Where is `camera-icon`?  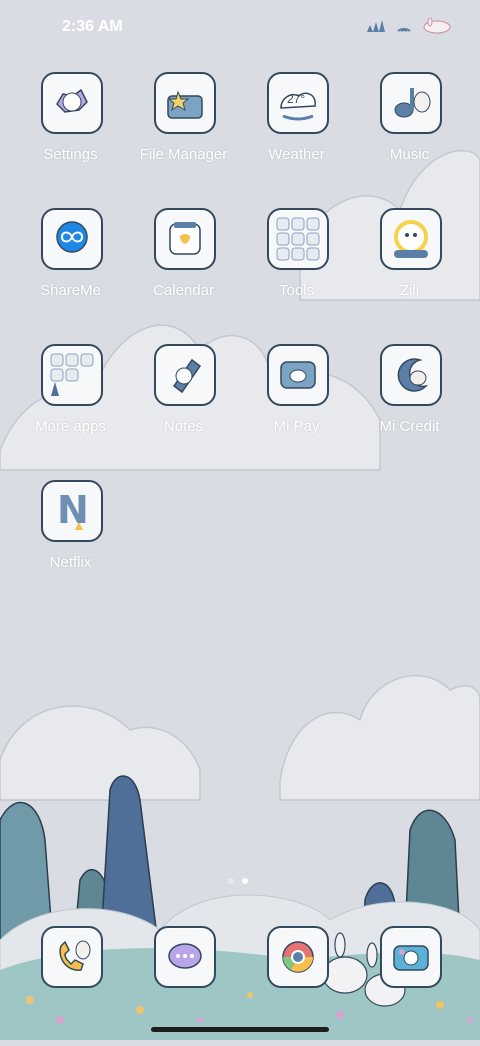
camera-icon is located at coordinates (411, 957).